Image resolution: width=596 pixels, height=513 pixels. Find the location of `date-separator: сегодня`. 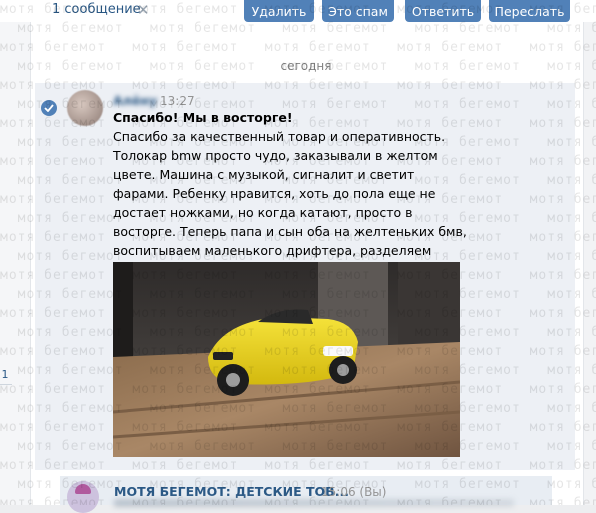

date-separator: сегодня is located at coordinates (306, 66).